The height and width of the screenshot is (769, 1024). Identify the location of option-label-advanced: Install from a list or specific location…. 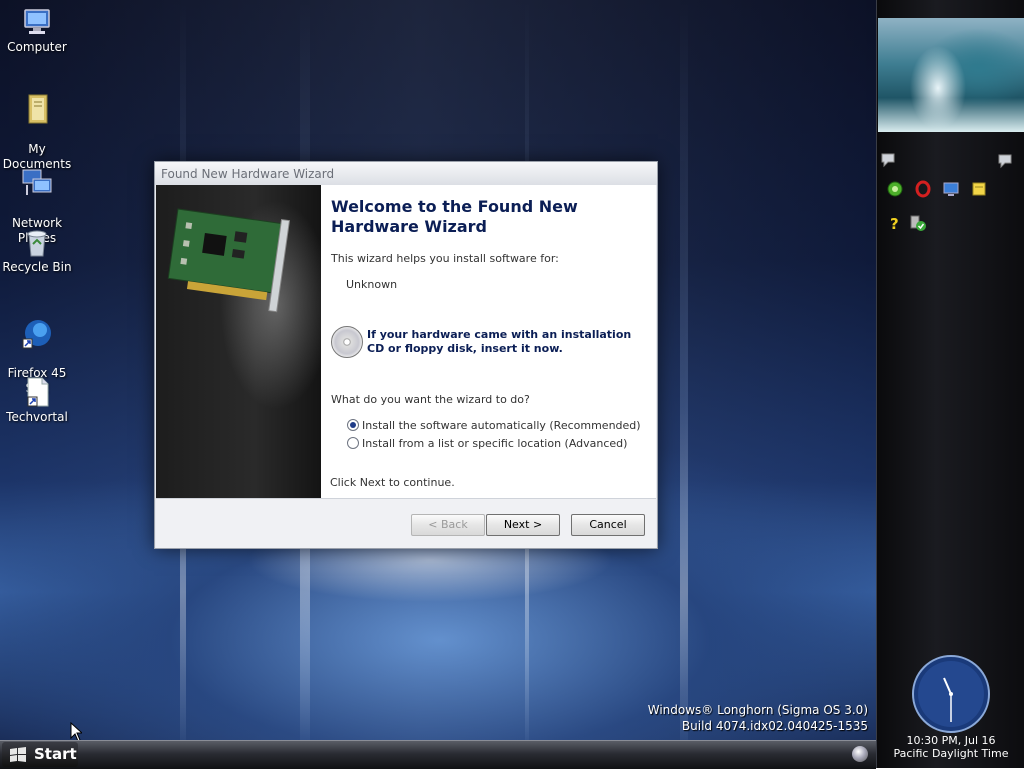
(494, 443).